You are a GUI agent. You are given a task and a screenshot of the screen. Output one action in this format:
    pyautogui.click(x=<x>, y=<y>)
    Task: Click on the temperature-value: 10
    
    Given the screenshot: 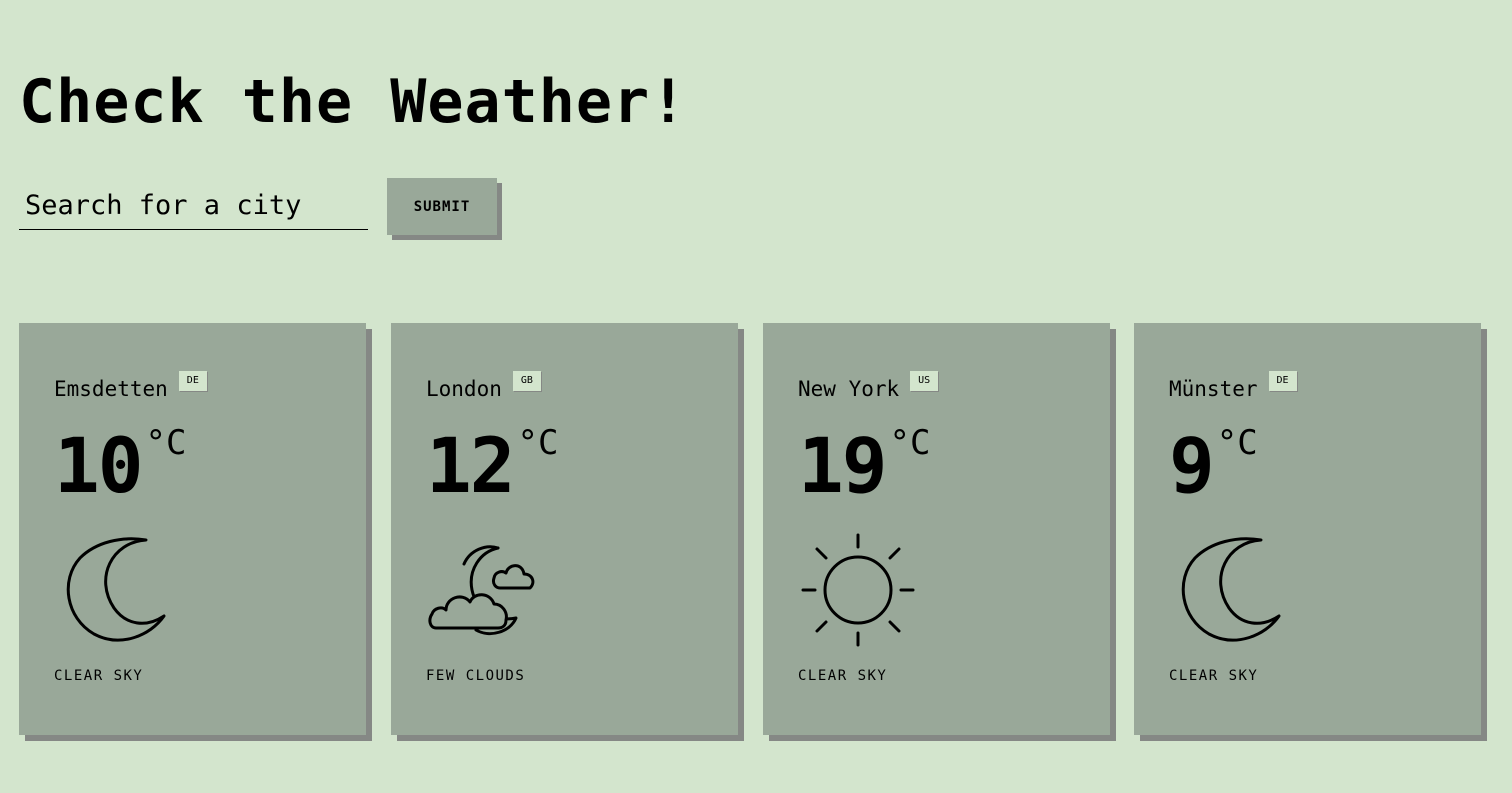 What is the action you would take?
    pyautogui.click(x=99, y=465)
    